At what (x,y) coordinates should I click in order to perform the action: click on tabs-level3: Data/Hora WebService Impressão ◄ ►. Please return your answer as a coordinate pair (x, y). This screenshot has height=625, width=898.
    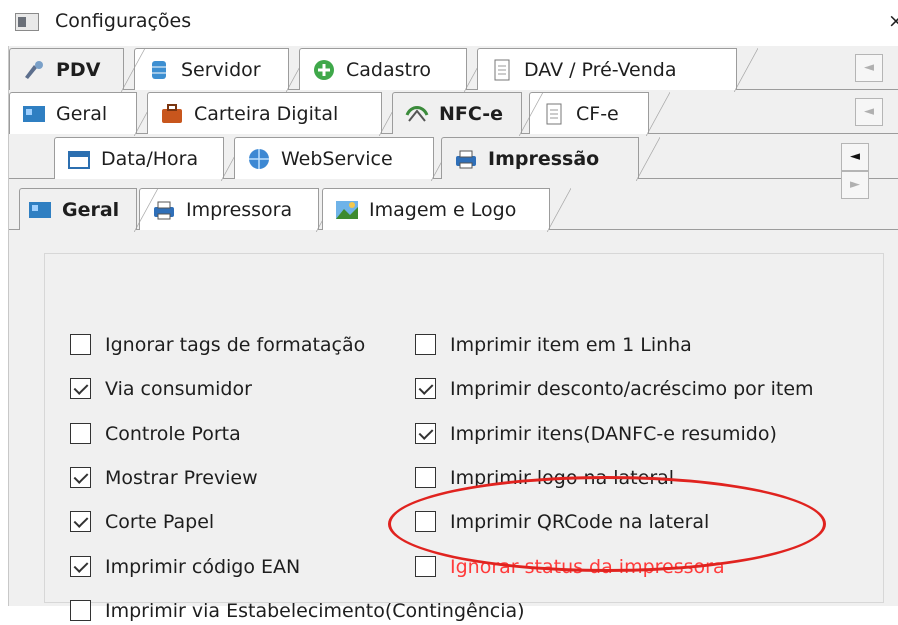
    Looking at the image, I should click on (453, 167).